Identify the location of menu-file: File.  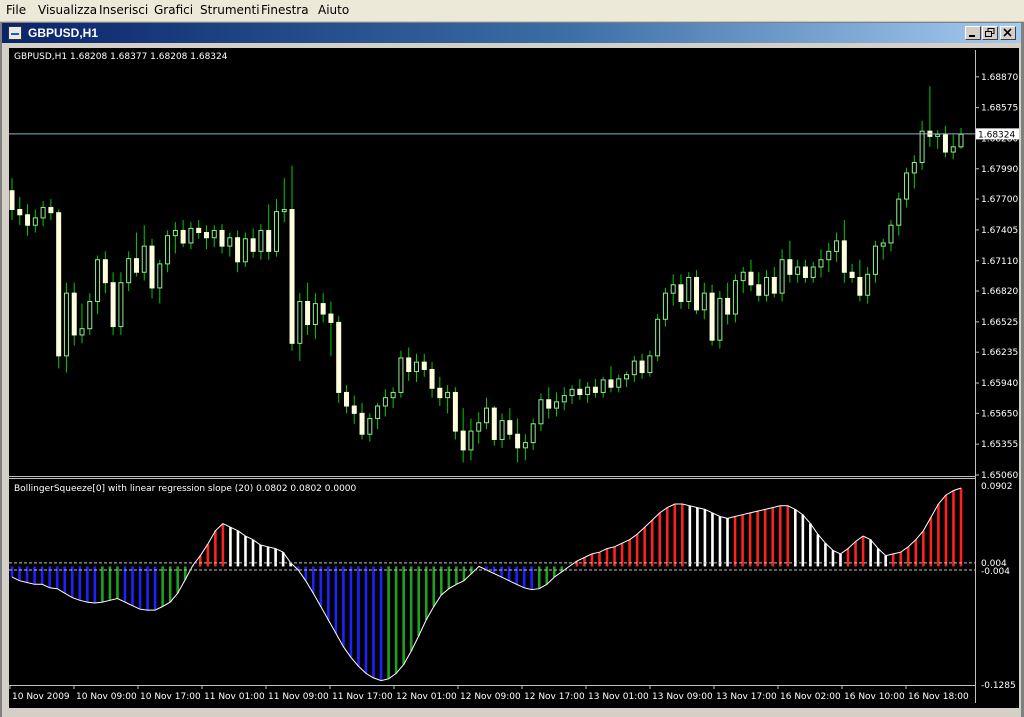
(16, 10).